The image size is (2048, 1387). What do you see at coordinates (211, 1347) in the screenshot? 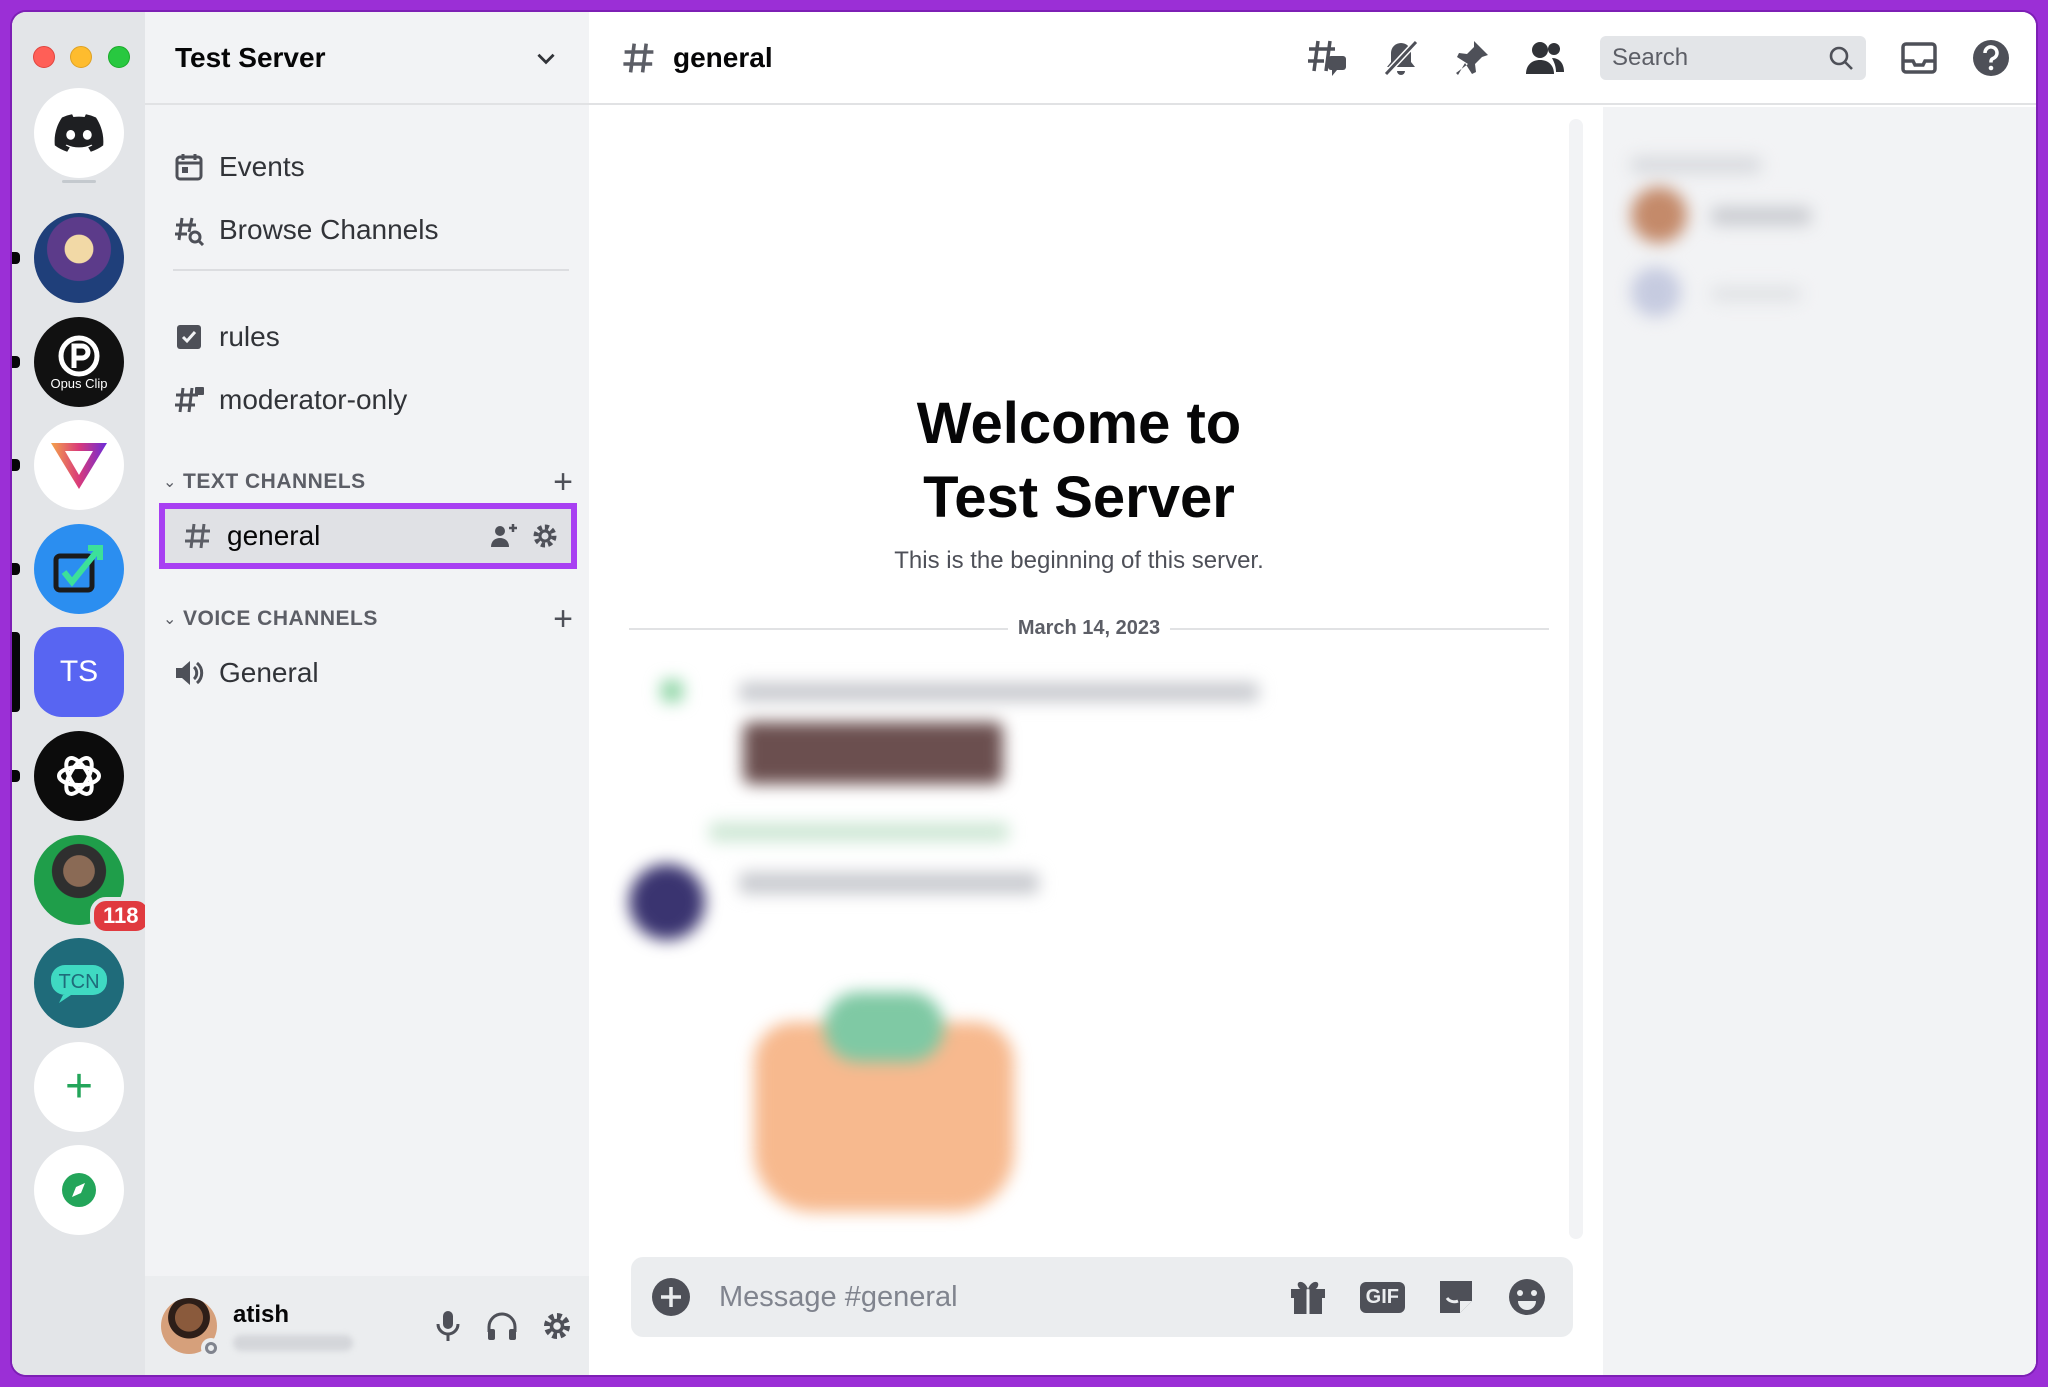
I see `status-indicator` at bounding box center [211, 1347].